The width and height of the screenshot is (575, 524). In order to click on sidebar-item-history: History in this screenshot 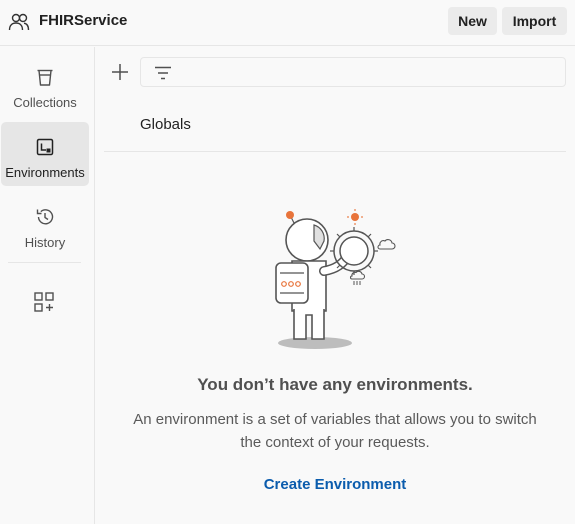, I will do `click(45, 224)`.